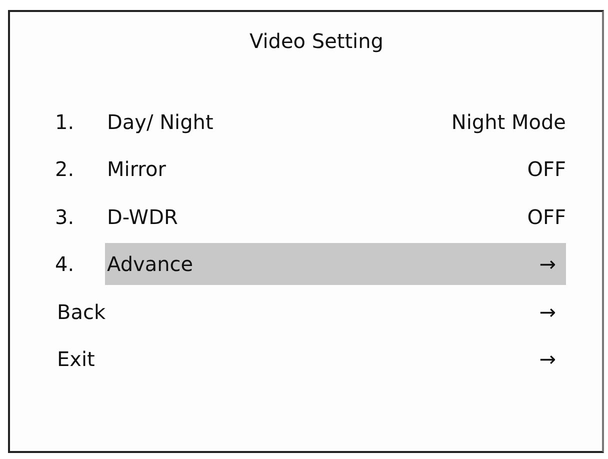 This screenshot has height=459, width=608. Describe the element at coordinates (76, 359) in the screenshot. I see `item-label: Exit` at that location.